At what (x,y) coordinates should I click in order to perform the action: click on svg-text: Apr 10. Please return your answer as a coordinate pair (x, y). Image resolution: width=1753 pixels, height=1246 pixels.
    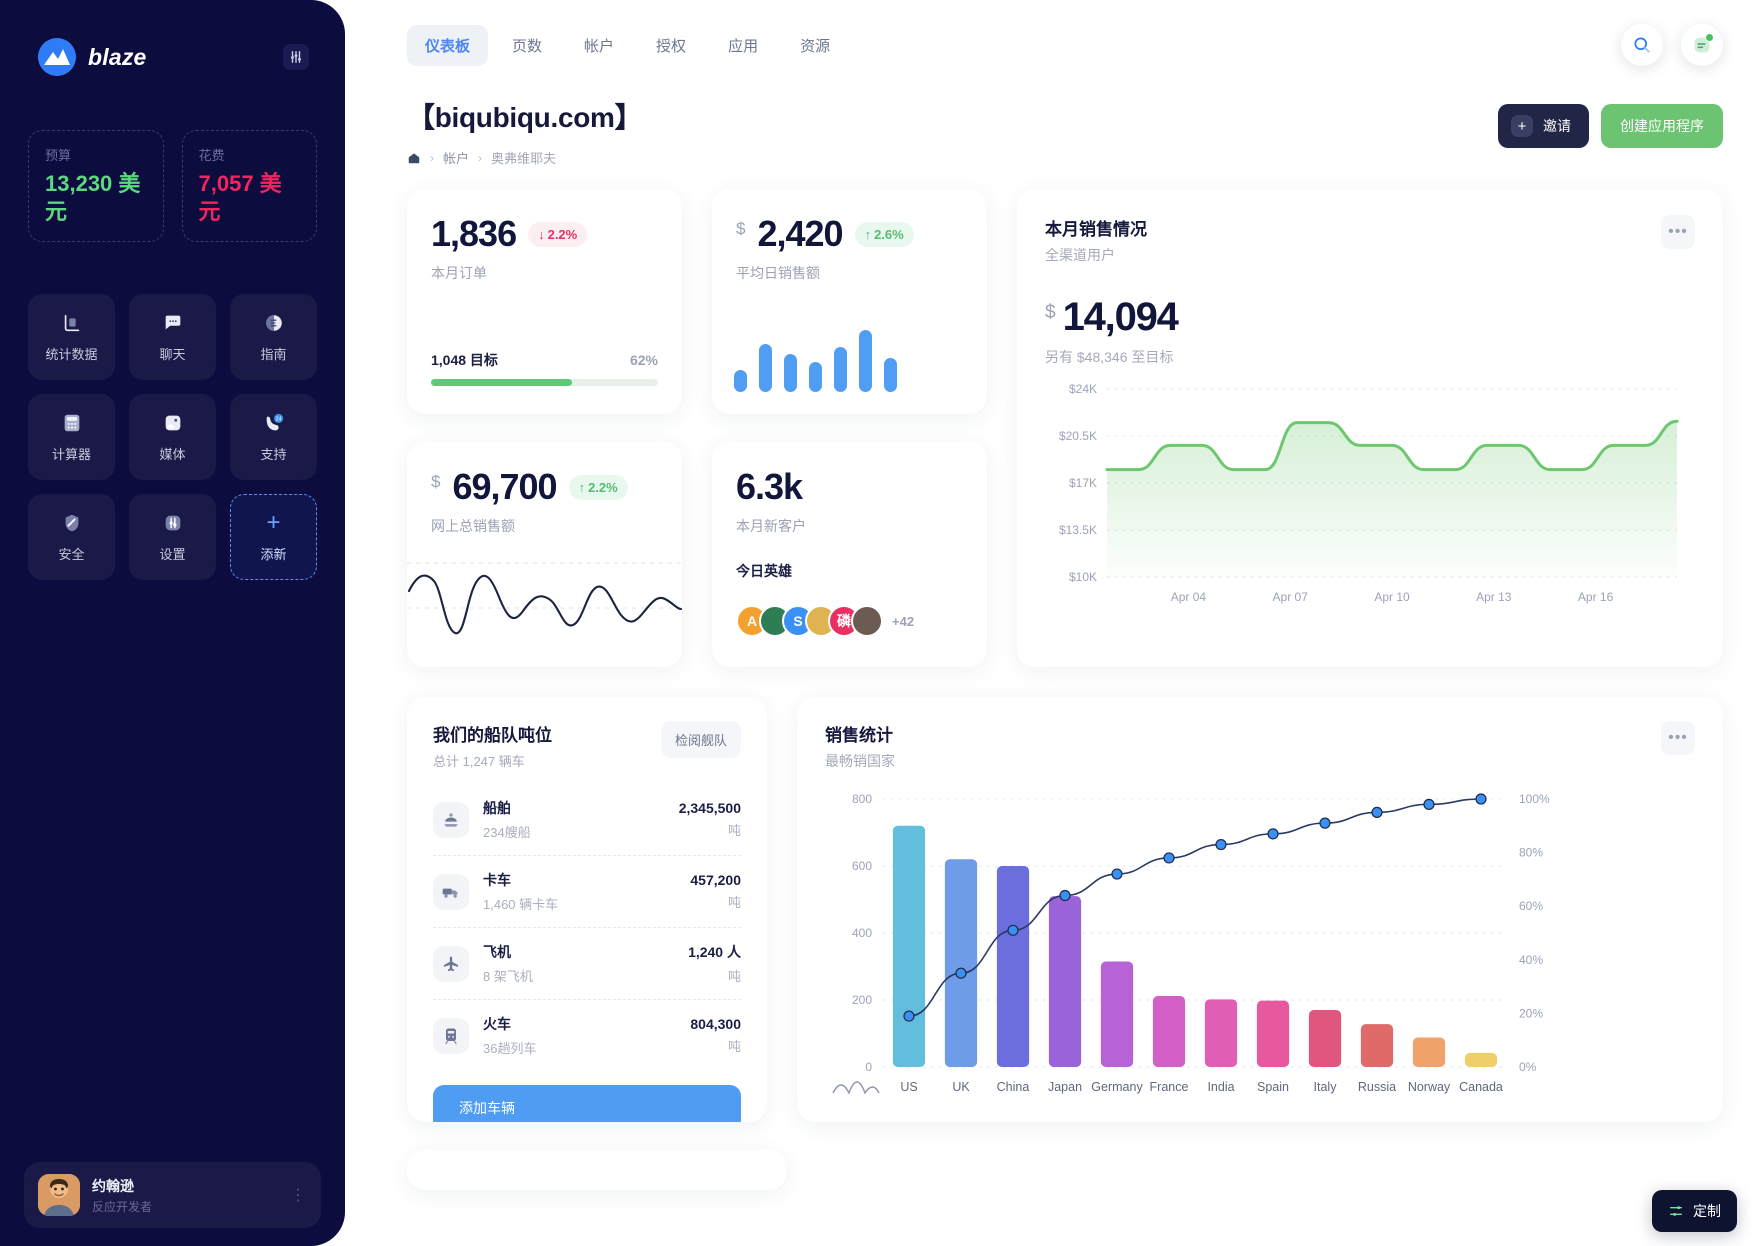
    Looking at the image, I should click on (1392, 597).